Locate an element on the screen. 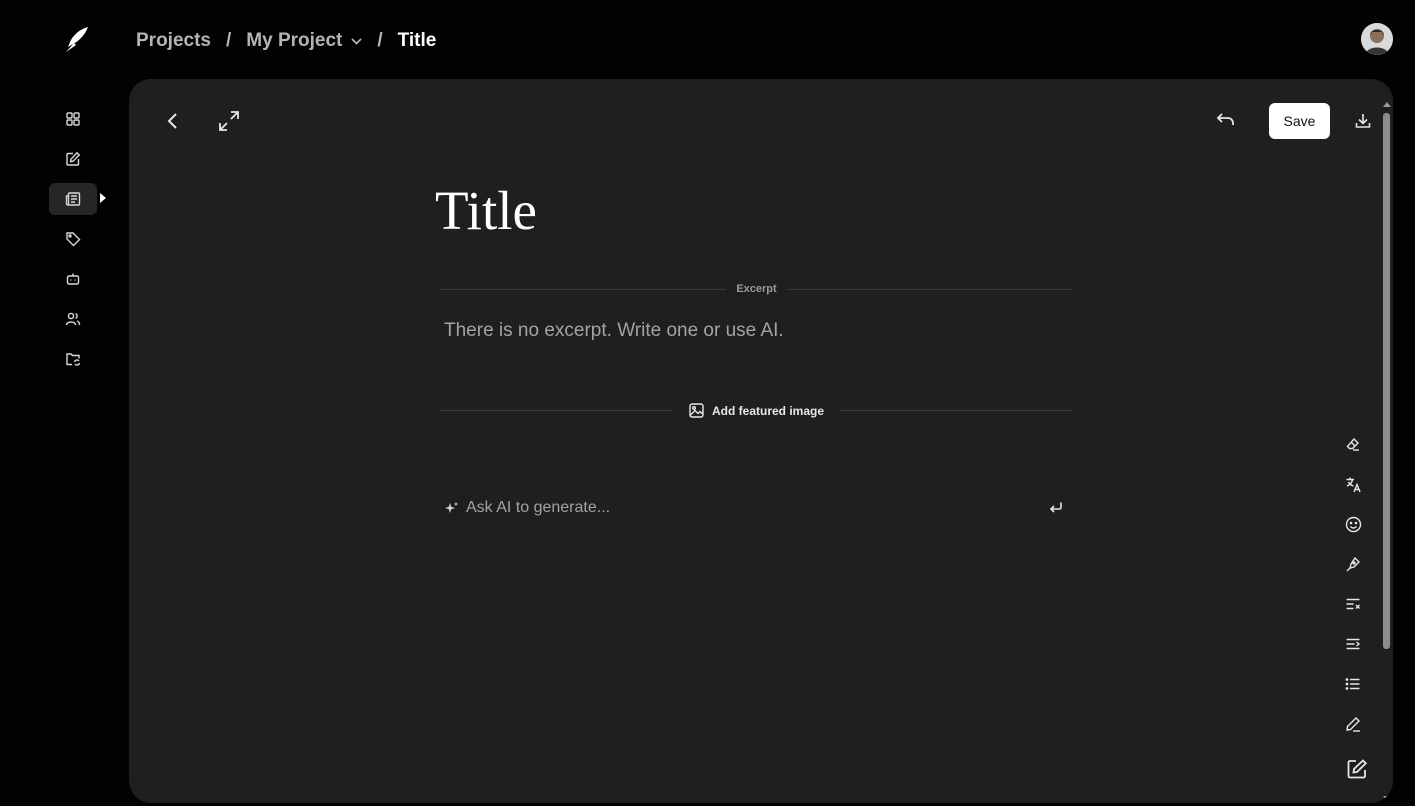 This screenshot has height=806, width=1415. sidebar-item-bots is located at coordinates (73, 279).